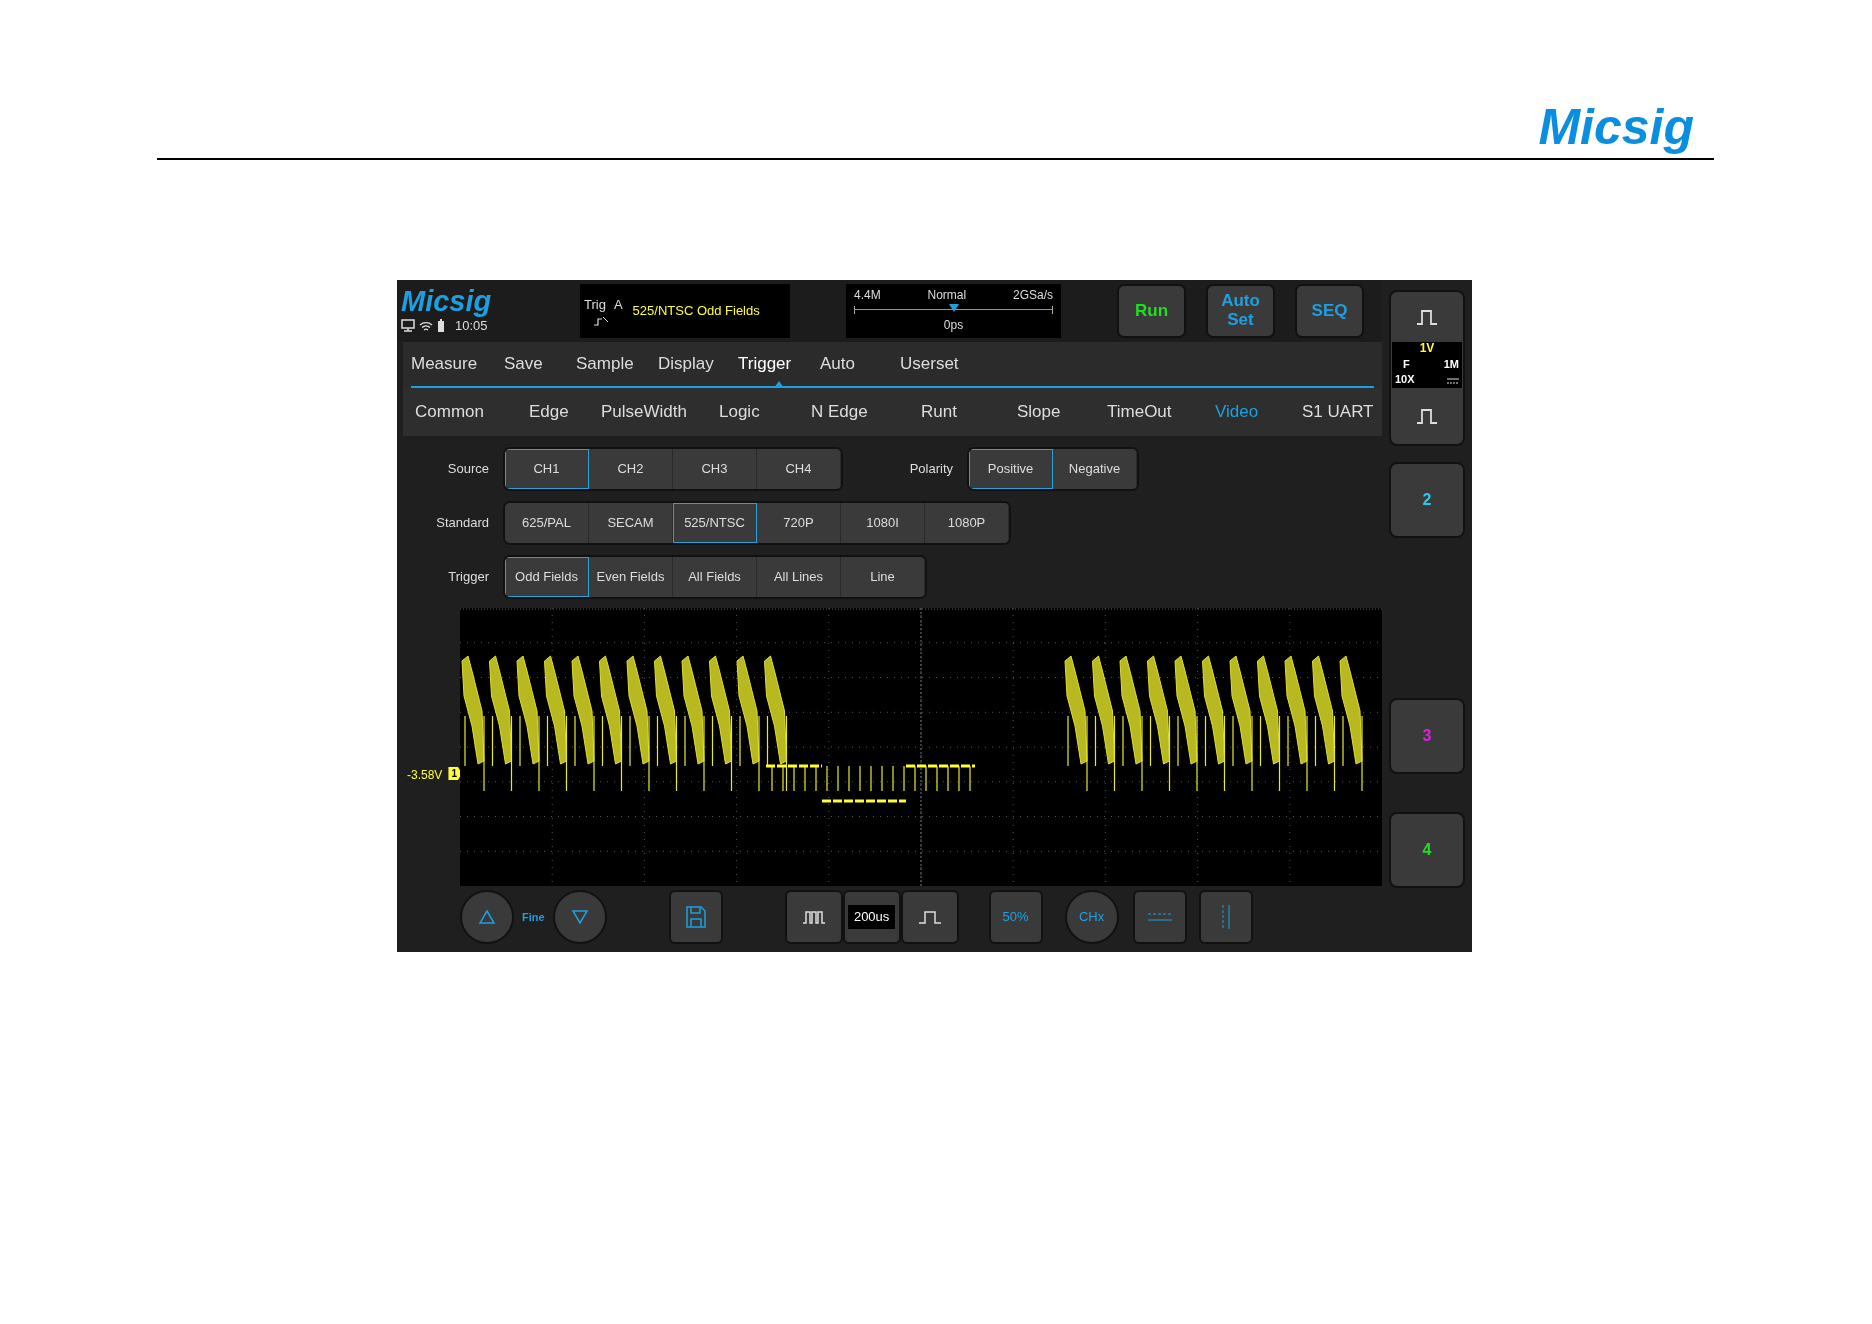 The width and height of the screenshot is (1872, 1324). I want to click on zoom-in-button, so click(929, 917).